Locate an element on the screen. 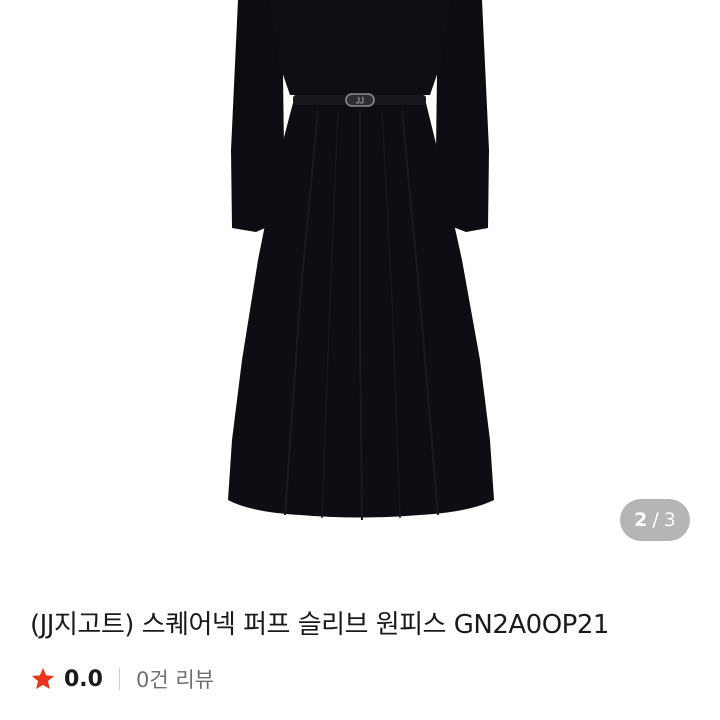 The image size is (720, 720). pager-current: 2 is located at coordinates (641, 520).